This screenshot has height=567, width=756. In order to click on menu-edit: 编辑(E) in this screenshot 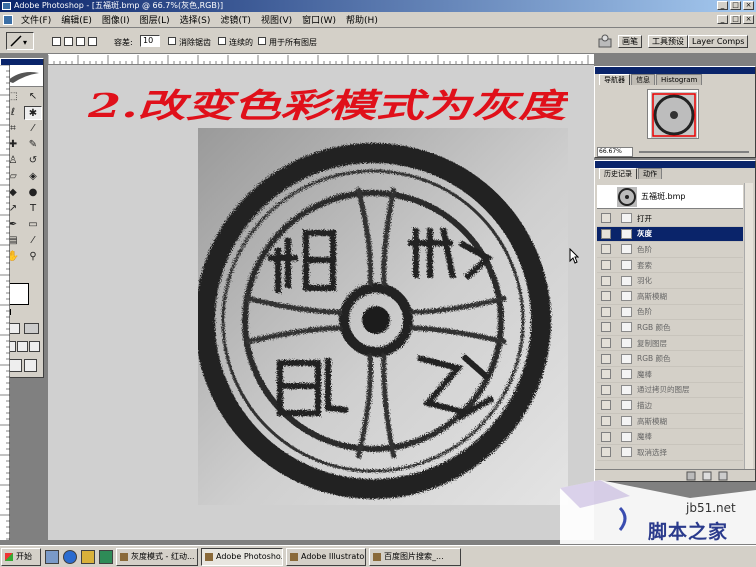, I will do `click(76, 19)`.